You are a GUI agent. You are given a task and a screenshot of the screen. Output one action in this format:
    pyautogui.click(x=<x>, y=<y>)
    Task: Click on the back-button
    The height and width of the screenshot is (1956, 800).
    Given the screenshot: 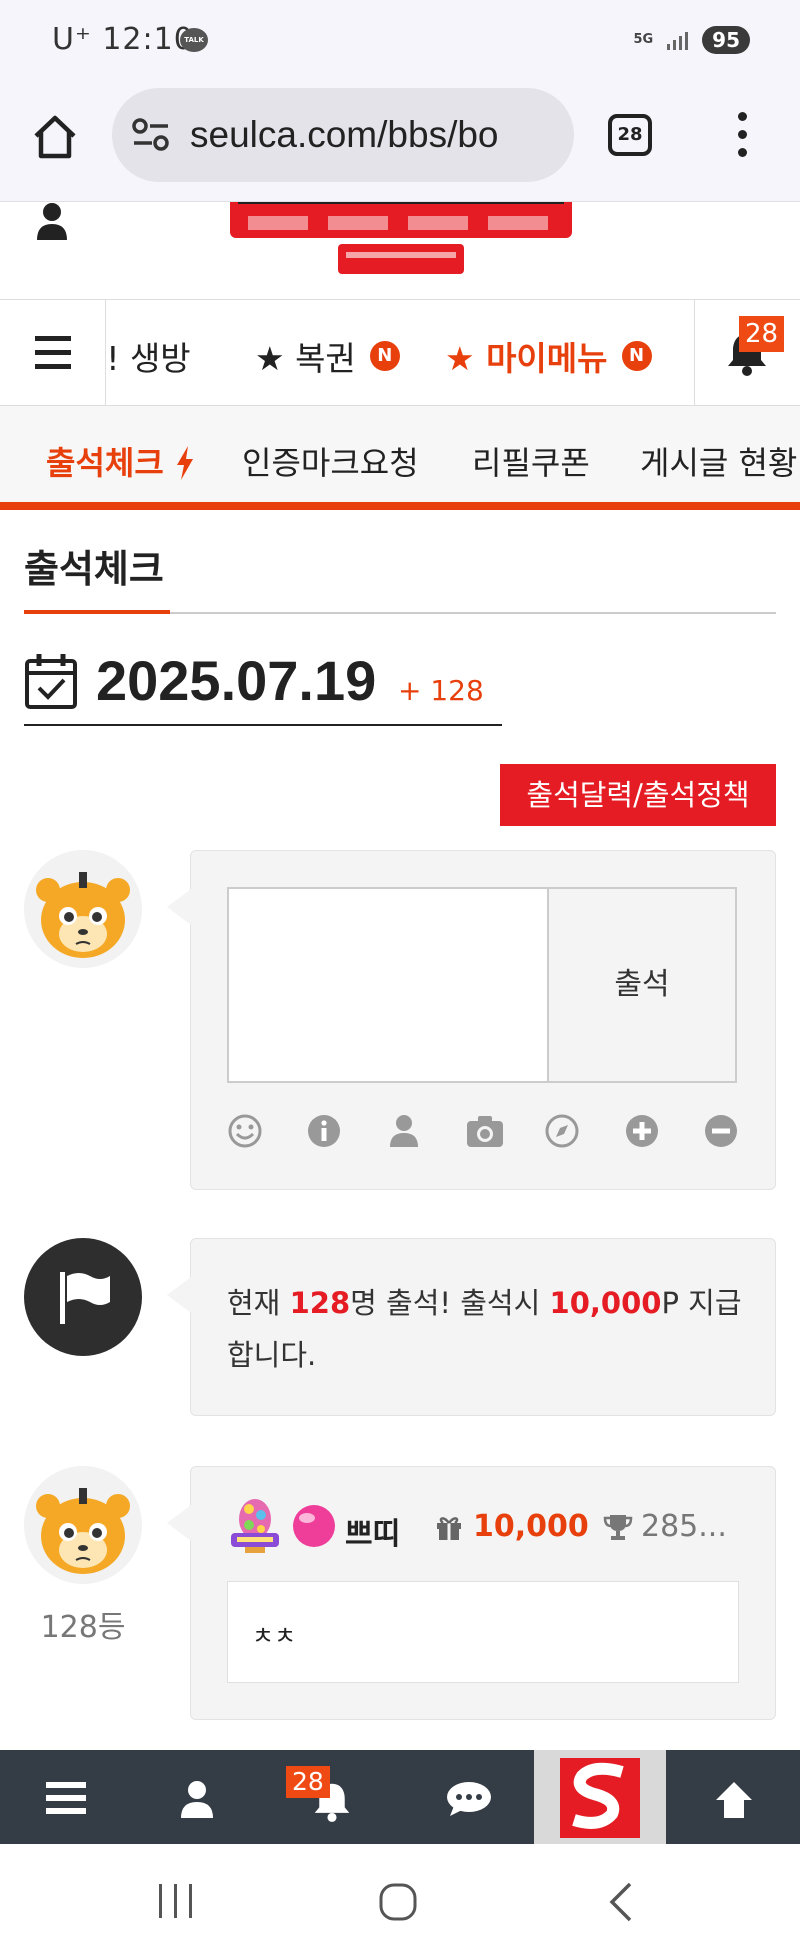 What is the action you would take?
    pyautogui.click(x=621, y=1904)
    